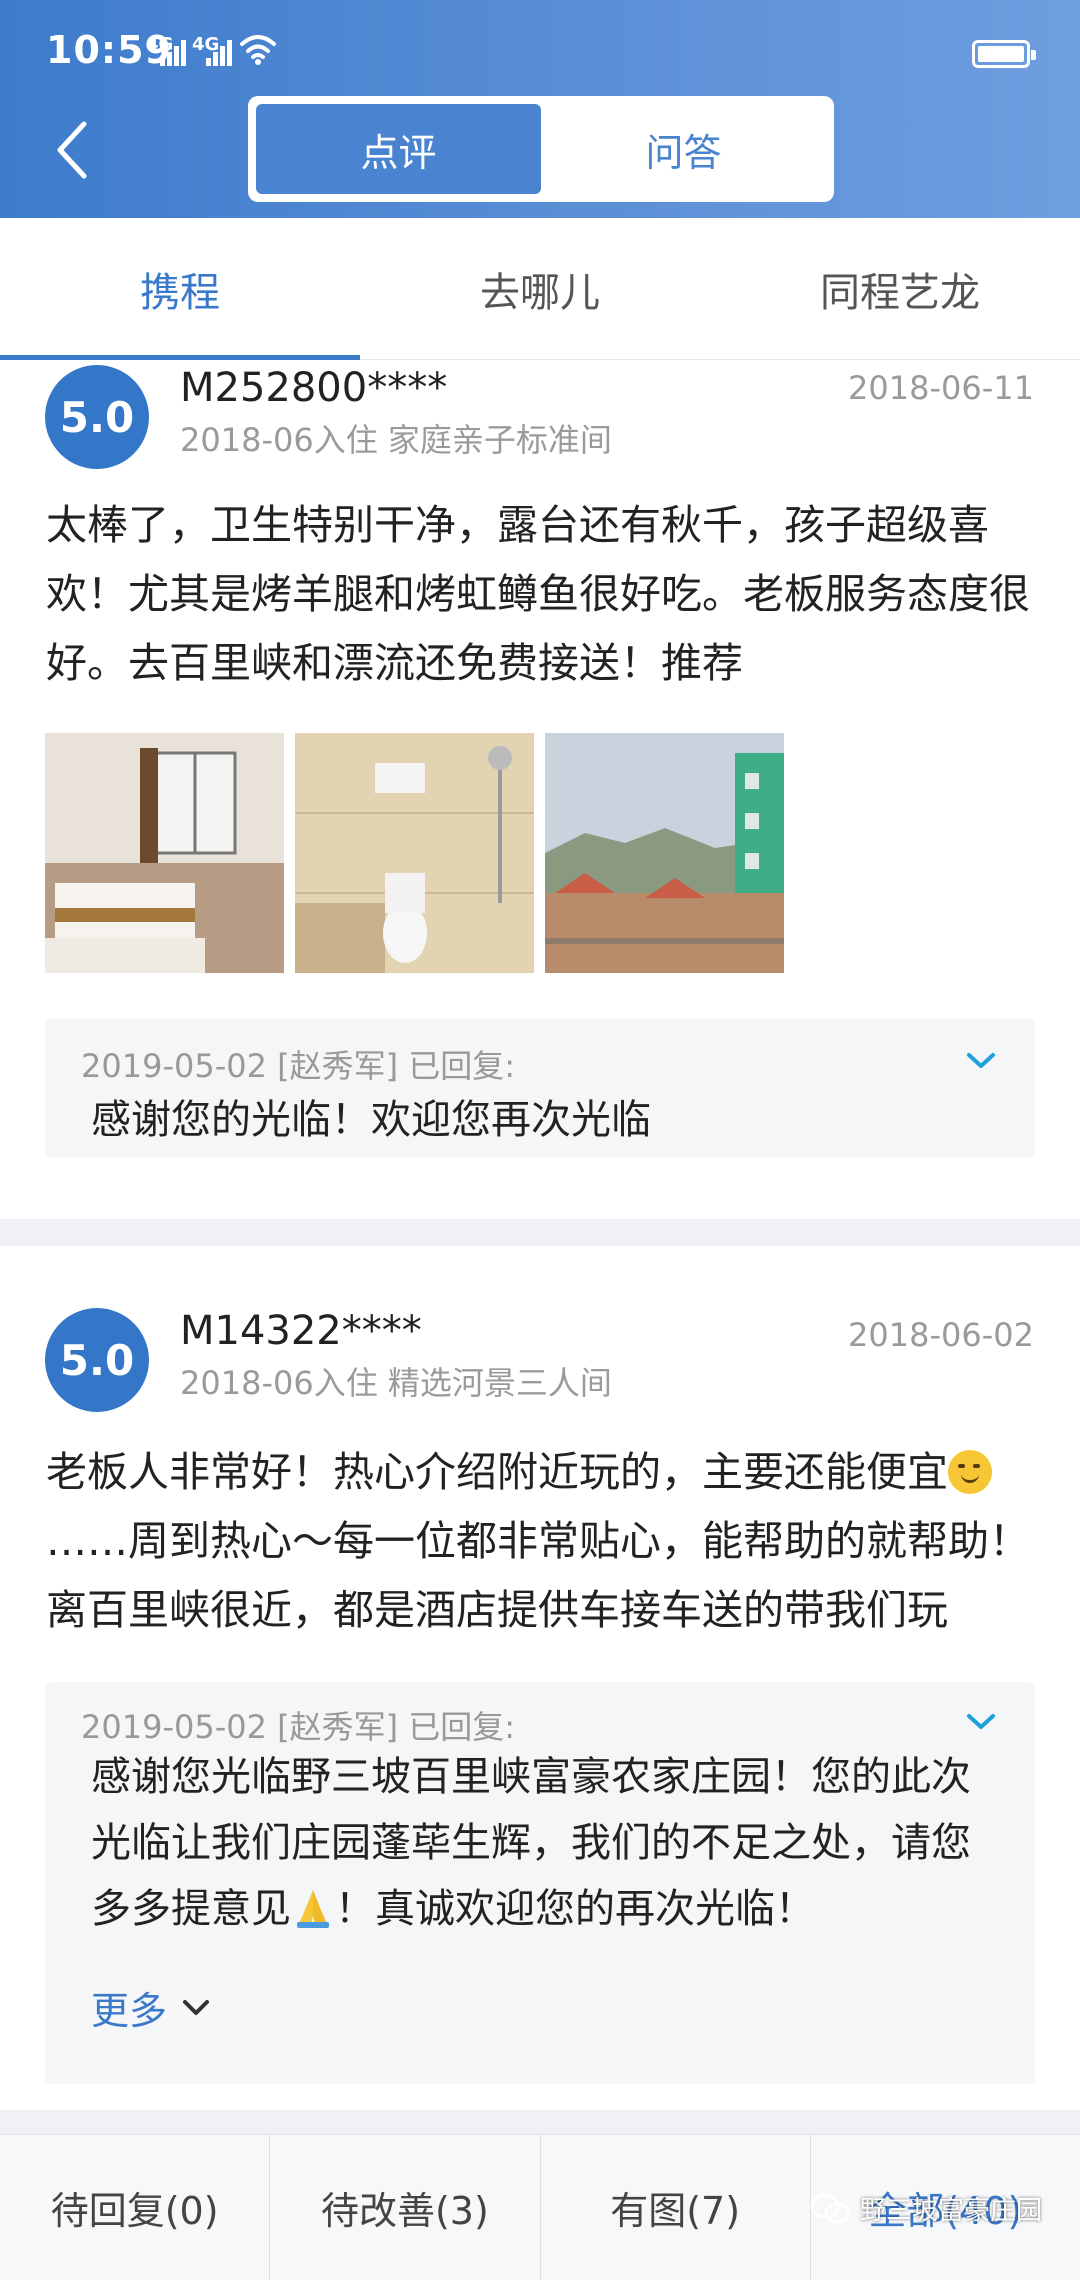 The image size is (1080, 2280). What do you see at coordinates (941, 1335) in the screenshot?
I see `review-date: 2018-06-02` at bounding box center [941, 1335].